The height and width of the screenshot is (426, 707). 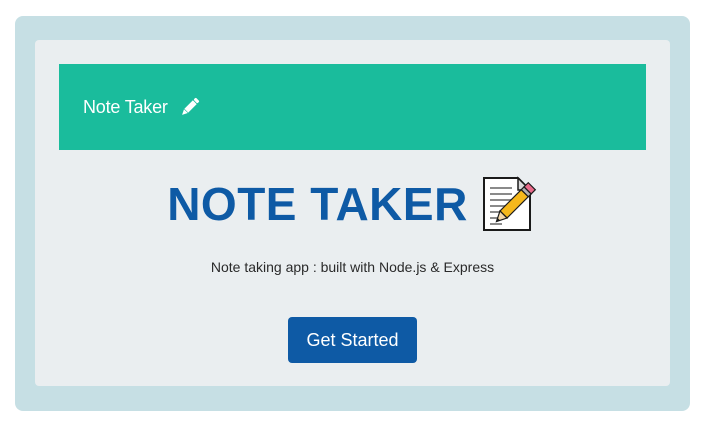 I want to click on get-started-button: Get Started, so click(x=352, y=340).